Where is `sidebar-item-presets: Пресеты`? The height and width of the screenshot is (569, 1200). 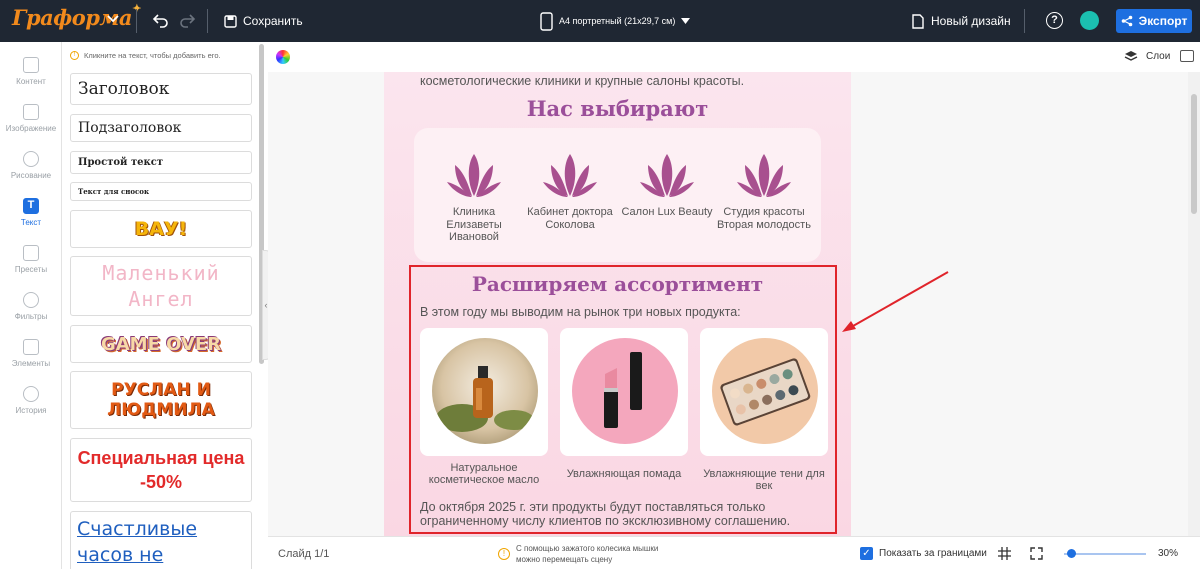
sidebar-item-presets: Пресеты is located at coordinates (31, 259).